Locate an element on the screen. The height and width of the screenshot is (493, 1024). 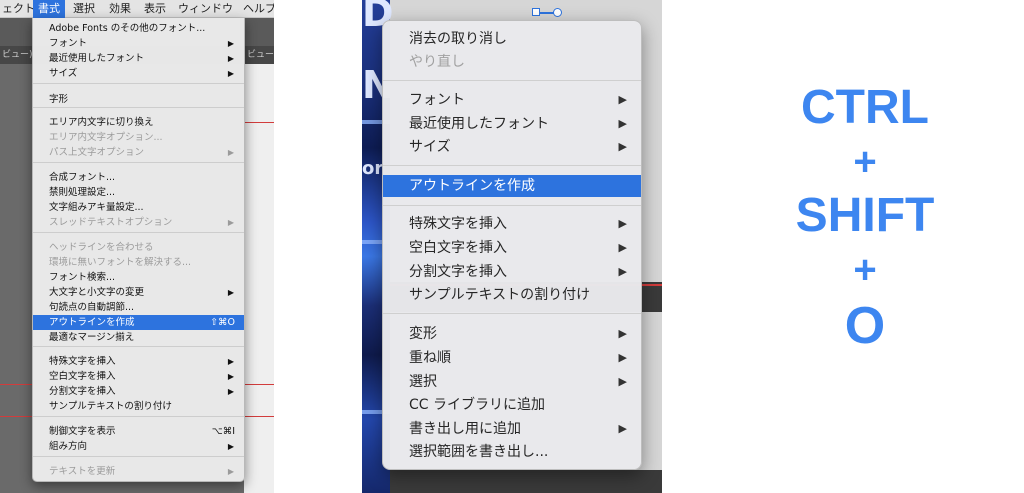
context-menu-item: 最近使用したフォント ▶ is located at coordinates (512, 124).